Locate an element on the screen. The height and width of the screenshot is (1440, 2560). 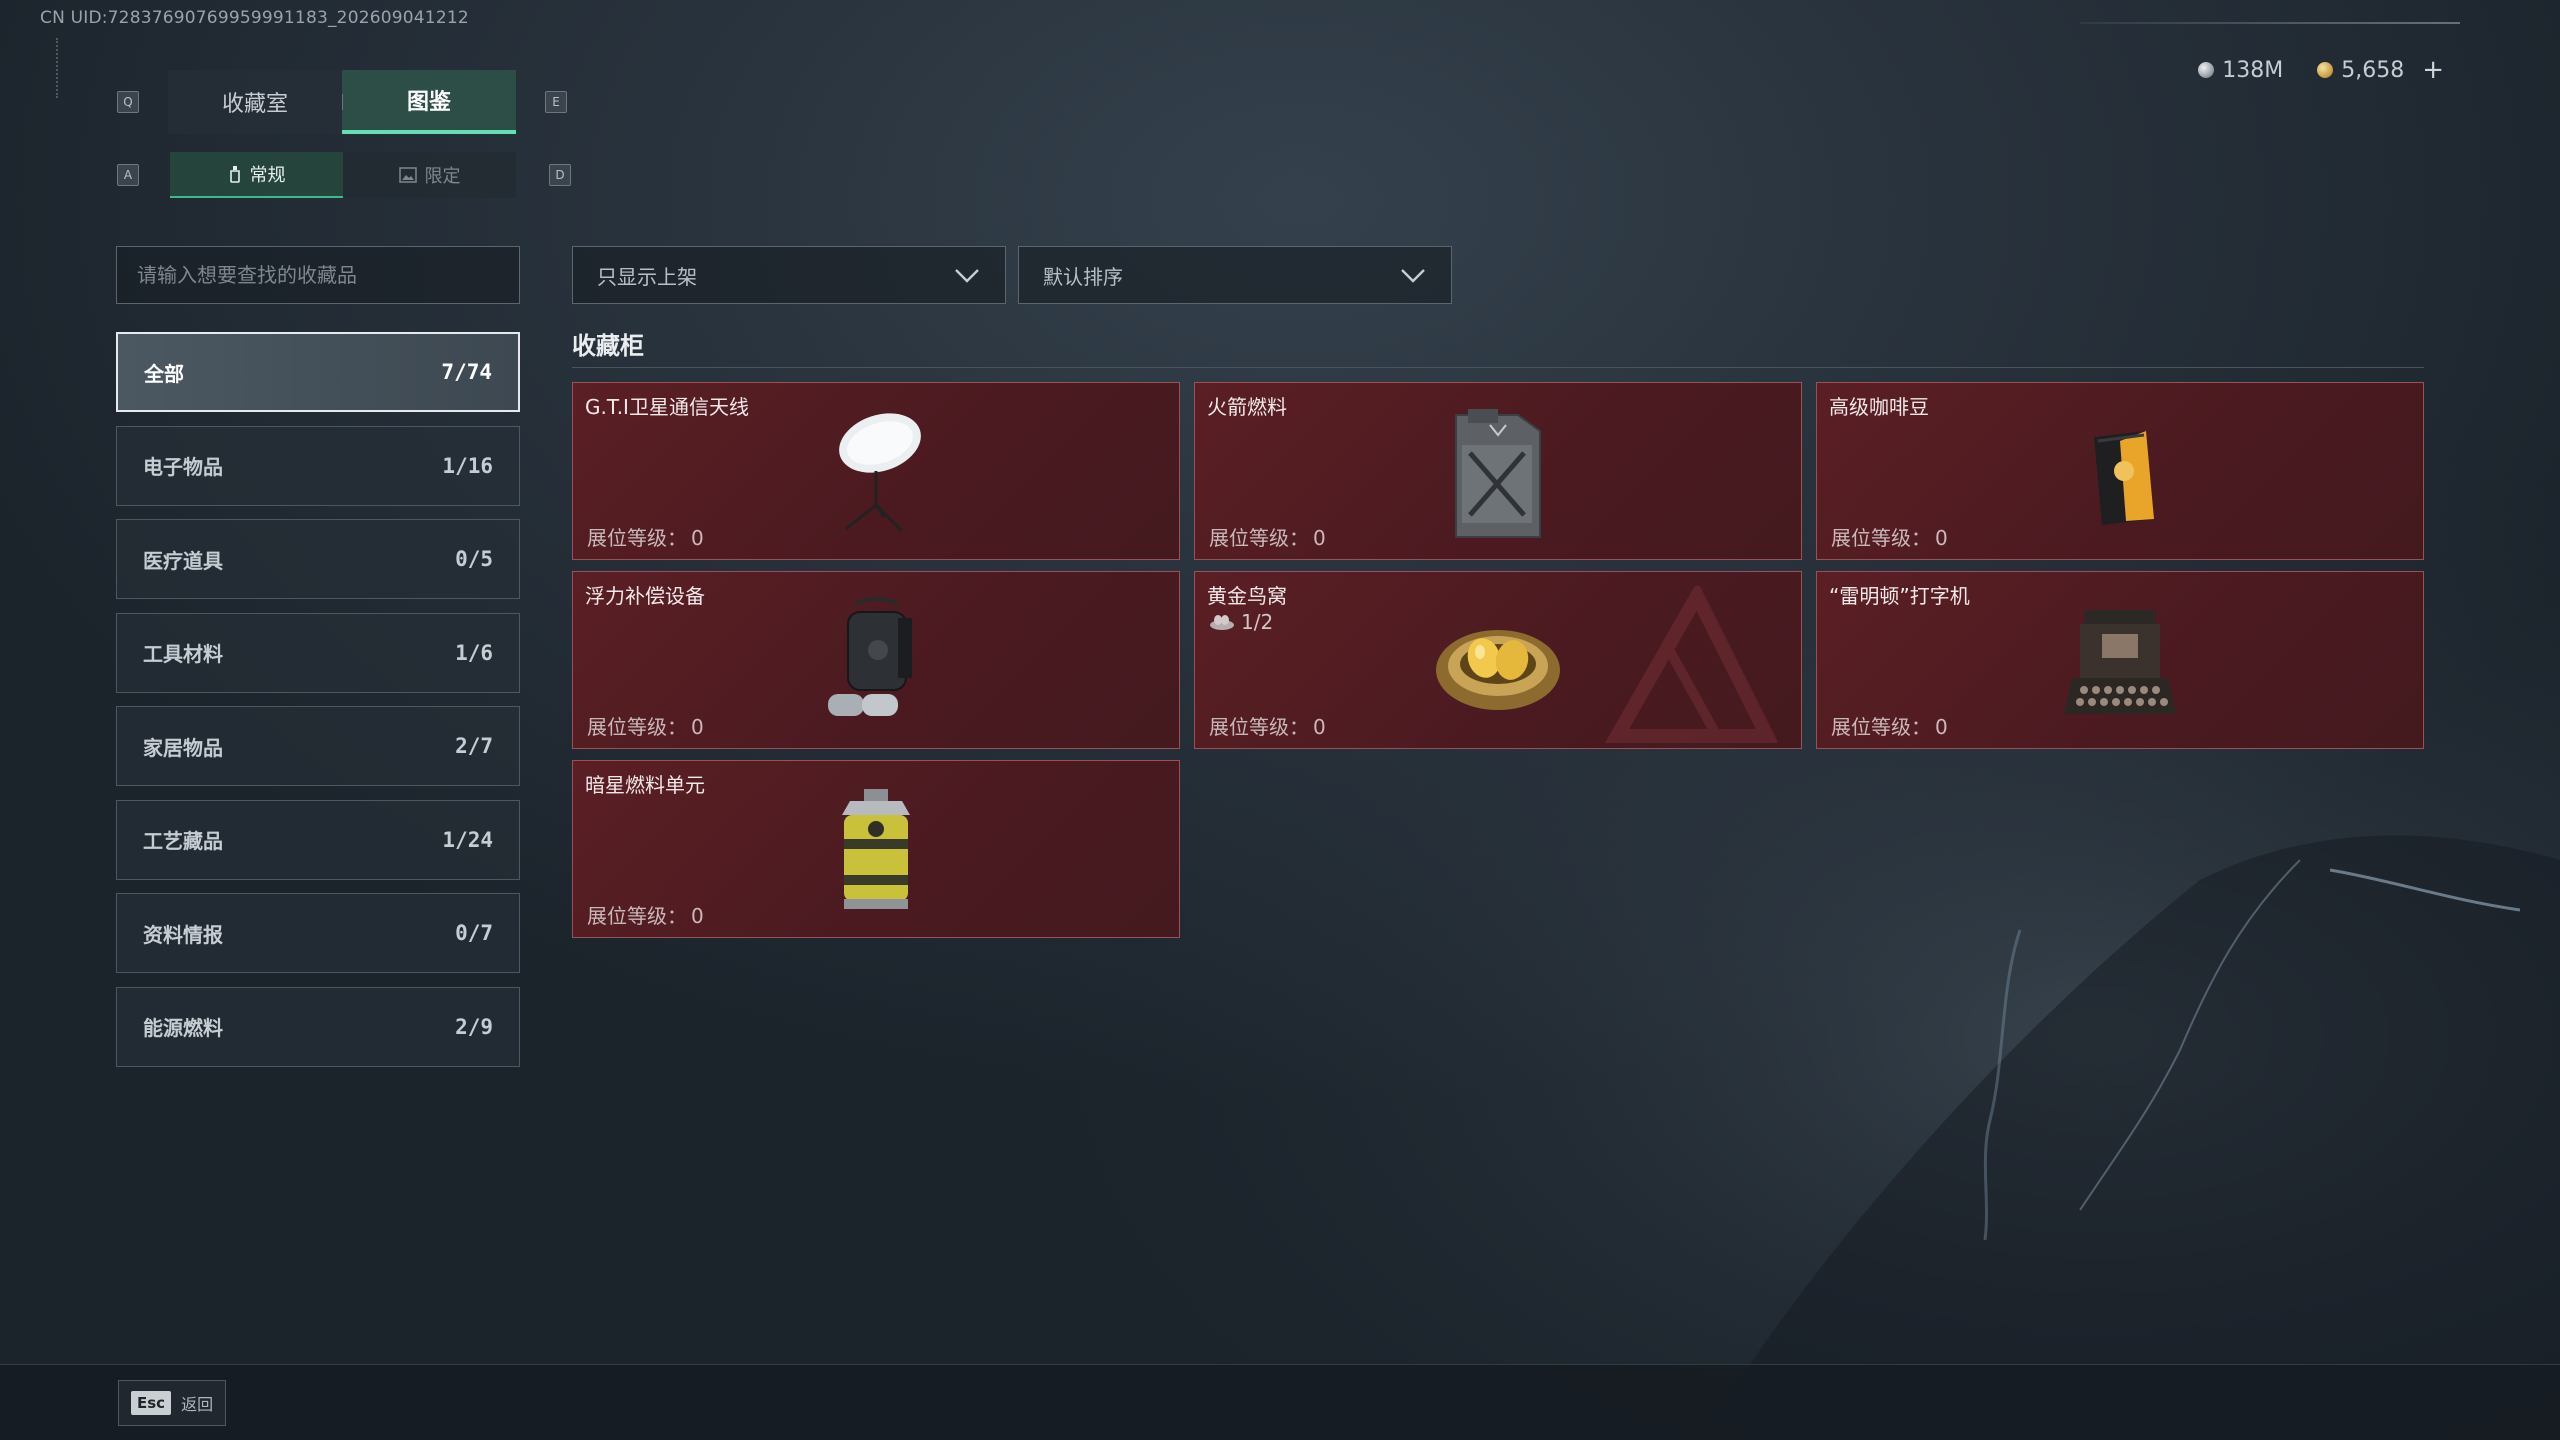
back-button: Esc 返回 is located at coordinates (172, 1403).